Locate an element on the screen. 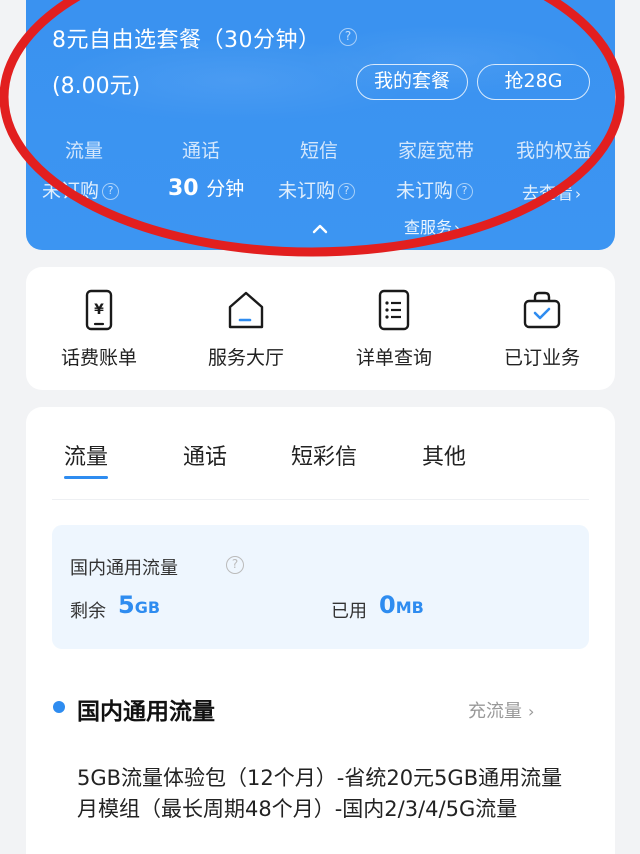 The width and height of the screenshot is (640, 854). home-icon is located at coordinates (246, 310).